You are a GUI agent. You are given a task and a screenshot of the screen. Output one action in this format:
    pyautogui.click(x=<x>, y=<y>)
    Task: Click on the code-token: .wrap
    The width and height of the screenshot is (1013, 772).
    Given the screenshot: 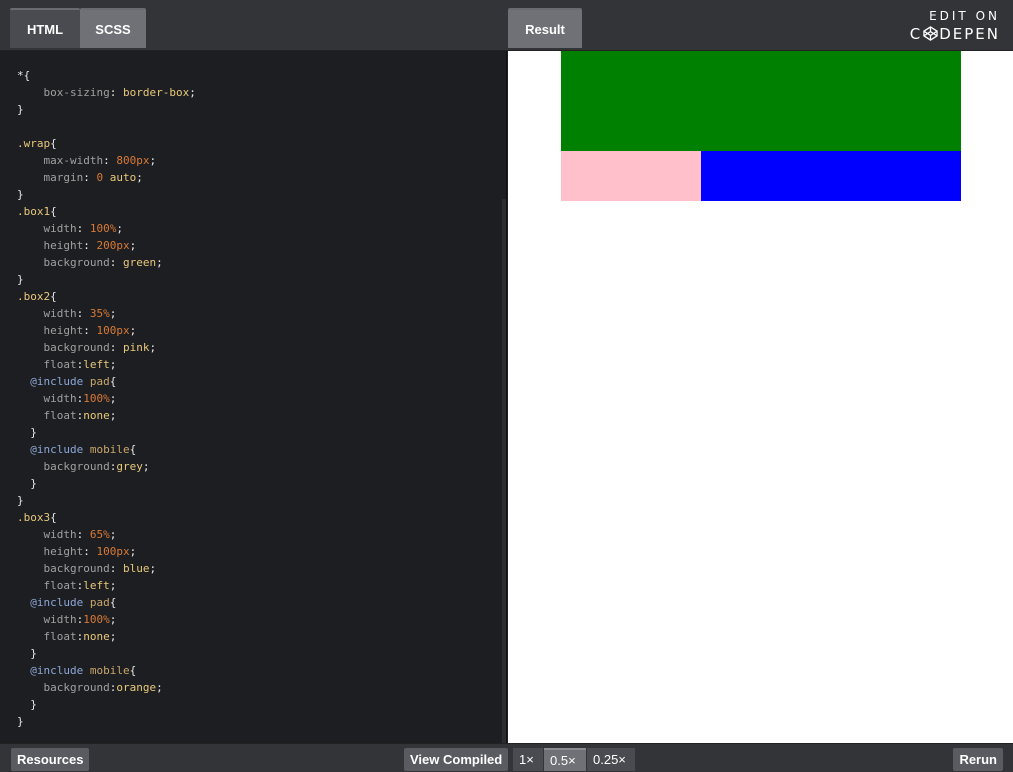 What is the action you would take?
    pyautogui.click(x=34, y=143)
    